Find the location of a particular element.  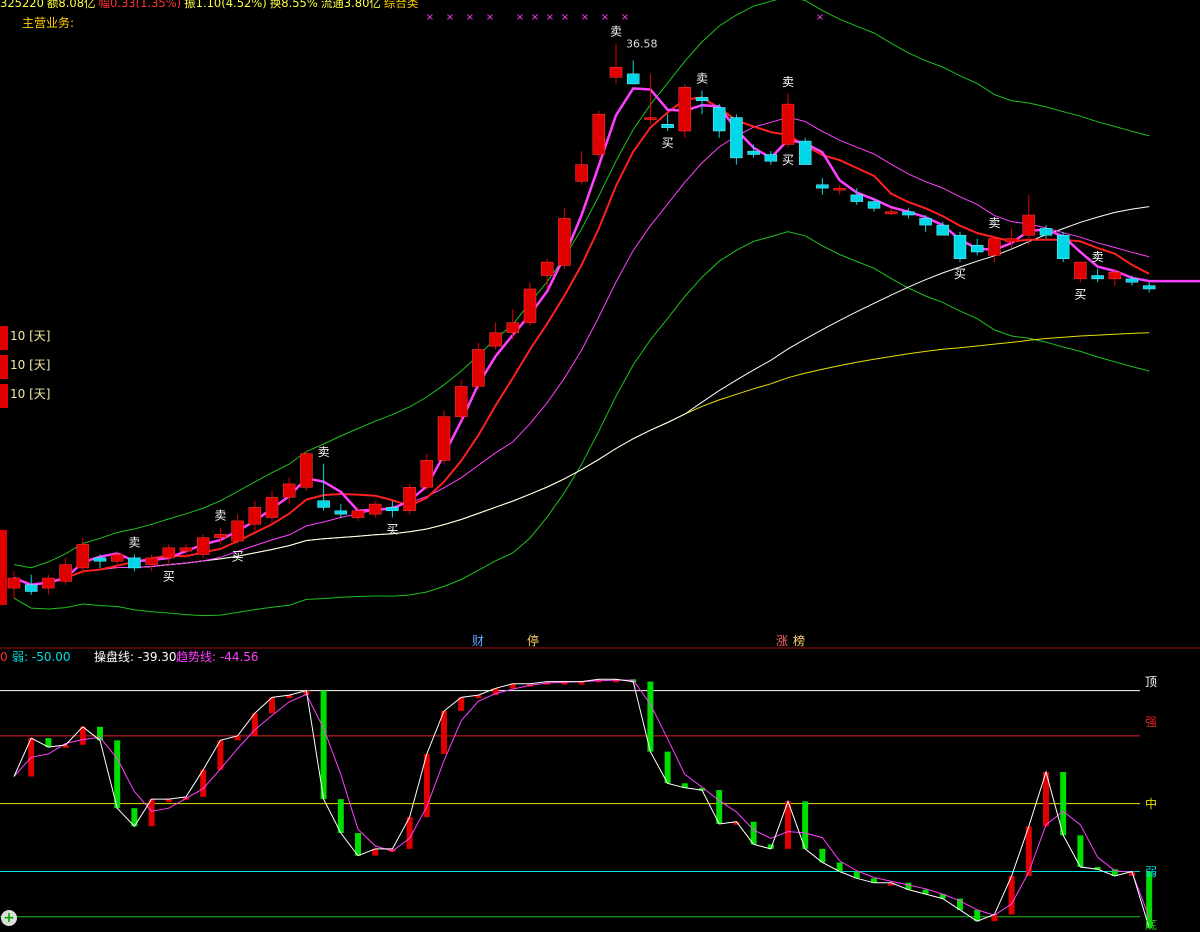

main-business-label: 主营业务: is located at coordinates (48, 23).